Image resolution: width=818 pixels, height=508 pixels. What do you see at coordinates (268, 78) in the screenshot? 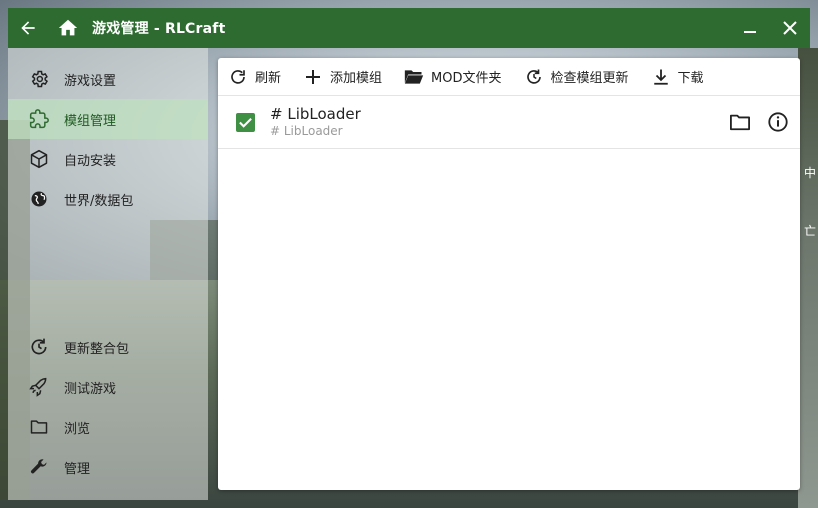
I see `refresh-label: 刷新` at bounding box center [268, 78].